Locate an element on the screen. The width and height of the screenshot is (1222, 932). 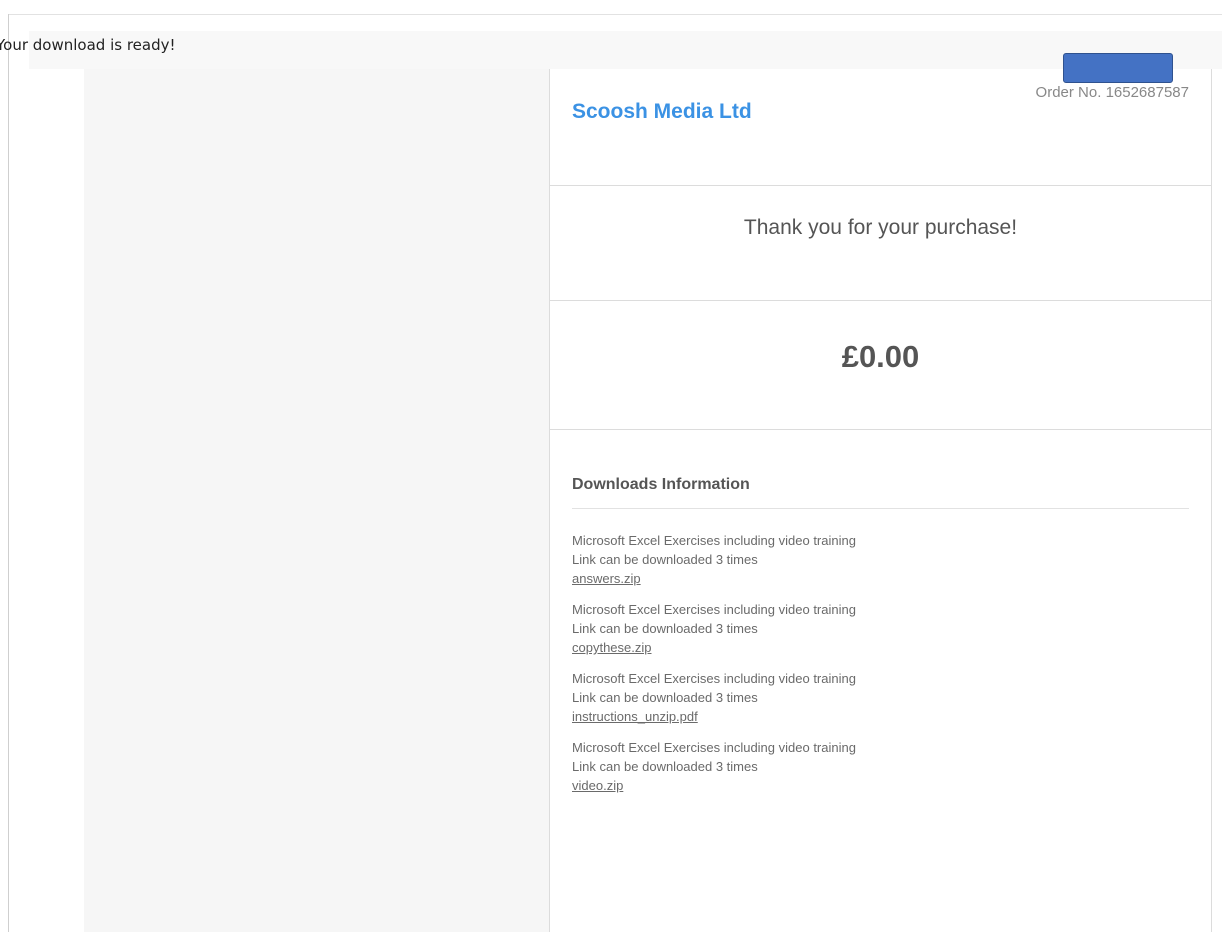
amount-section: £0.00 is located at coordinates (880, 365).